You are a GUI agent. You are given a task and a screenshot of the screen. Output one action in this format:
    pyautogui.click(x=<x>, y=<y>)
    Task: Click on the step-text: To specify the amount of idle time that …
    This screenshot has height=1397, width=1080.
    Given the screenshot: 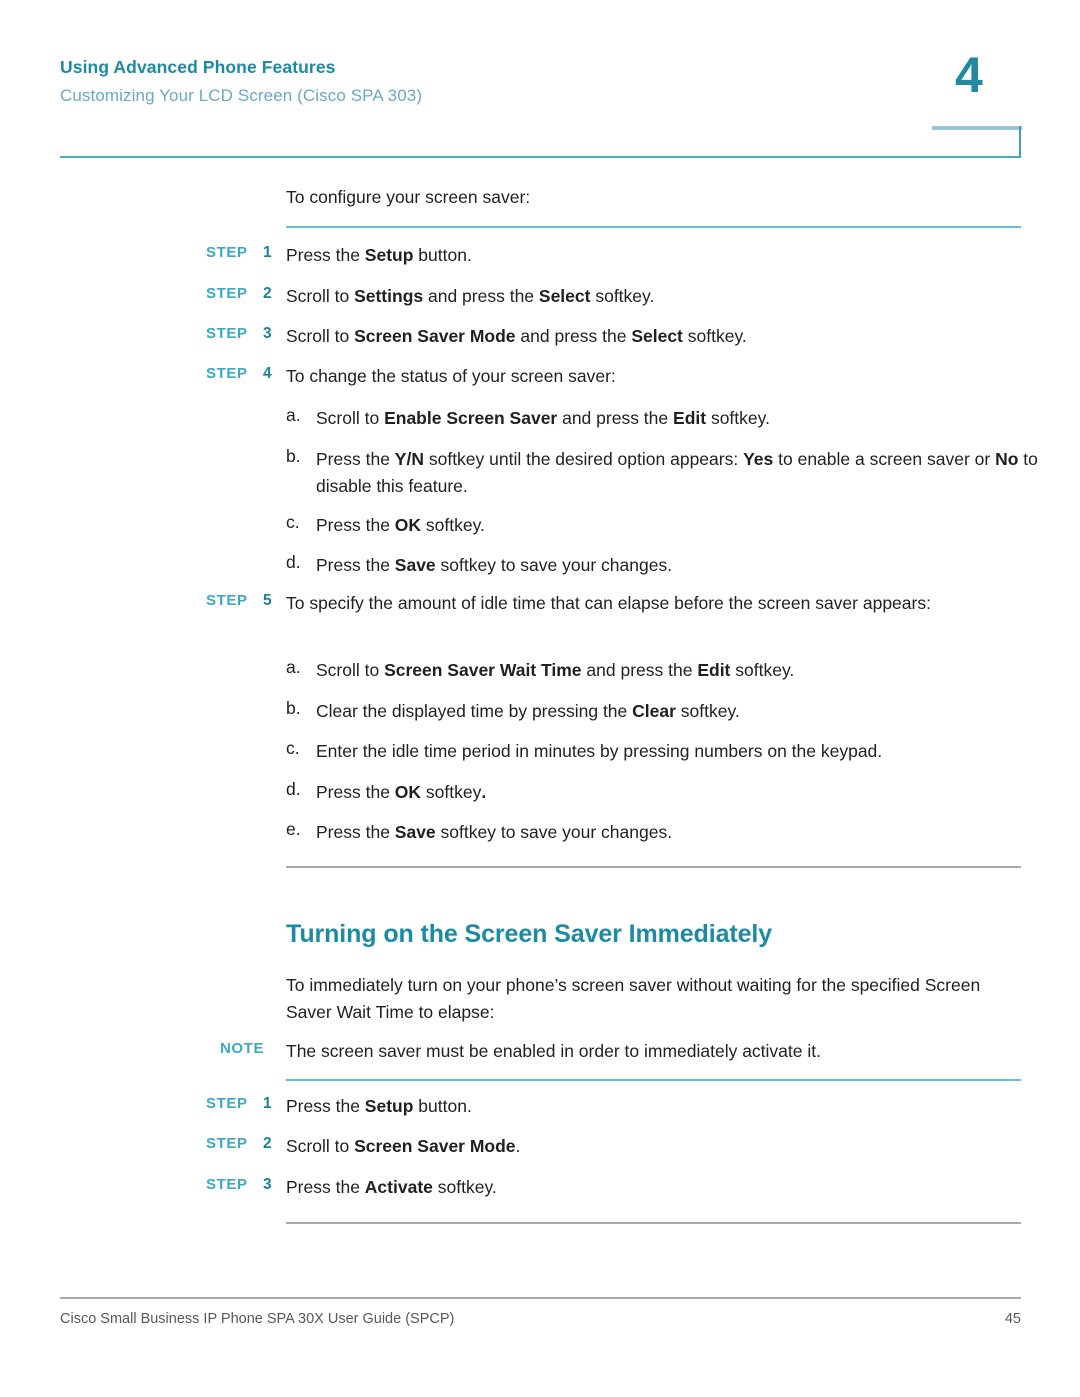 What is the action you would take?
    pyautogui.click(x=608, y=603)
    